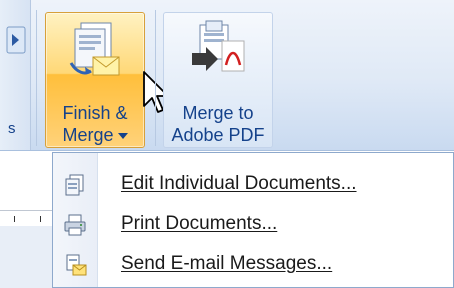 Image resolution: width=454 pixels, height=288 pixels. Describe the element at coordinates (74, 185) in the screenshot. I see `edit-documents-icon` at that location.